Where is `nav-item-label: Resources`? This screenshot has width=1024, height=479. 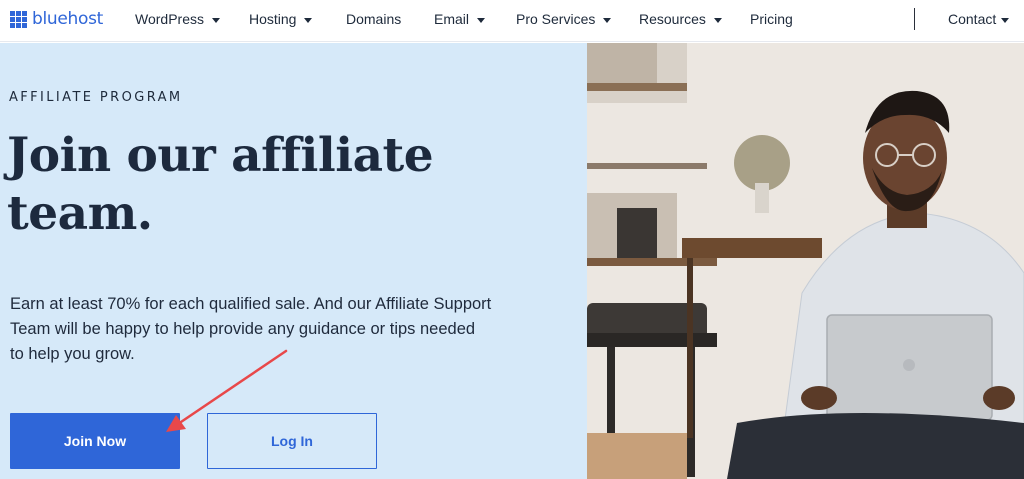 nav-item-label: Resources is located at coordinates (672, 19).